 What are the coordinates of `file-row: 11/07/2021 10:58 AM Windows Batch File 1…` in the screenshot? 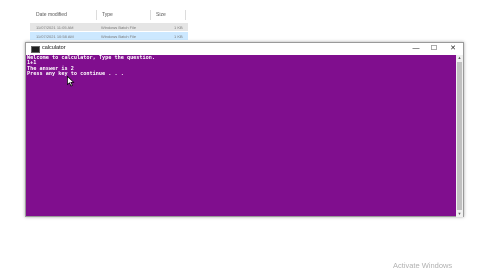 It's located at (109, 36).